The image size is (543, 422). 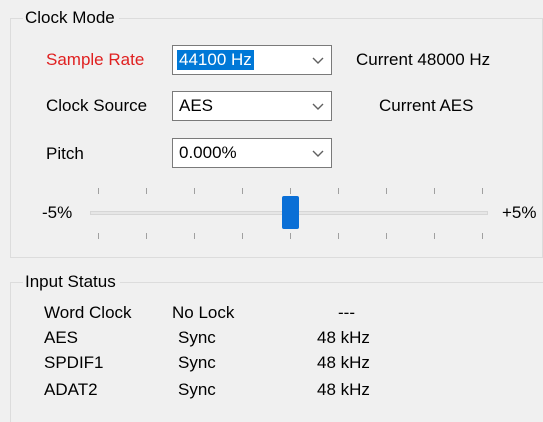 I want to click on input-status: No Lock, so click(x=203, y=312).